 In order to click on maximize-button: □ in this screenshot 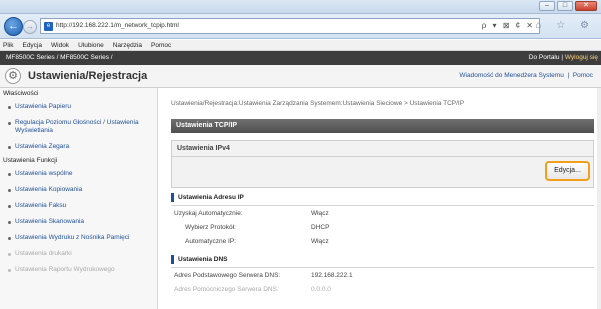, I will do `click(565, 6)`.